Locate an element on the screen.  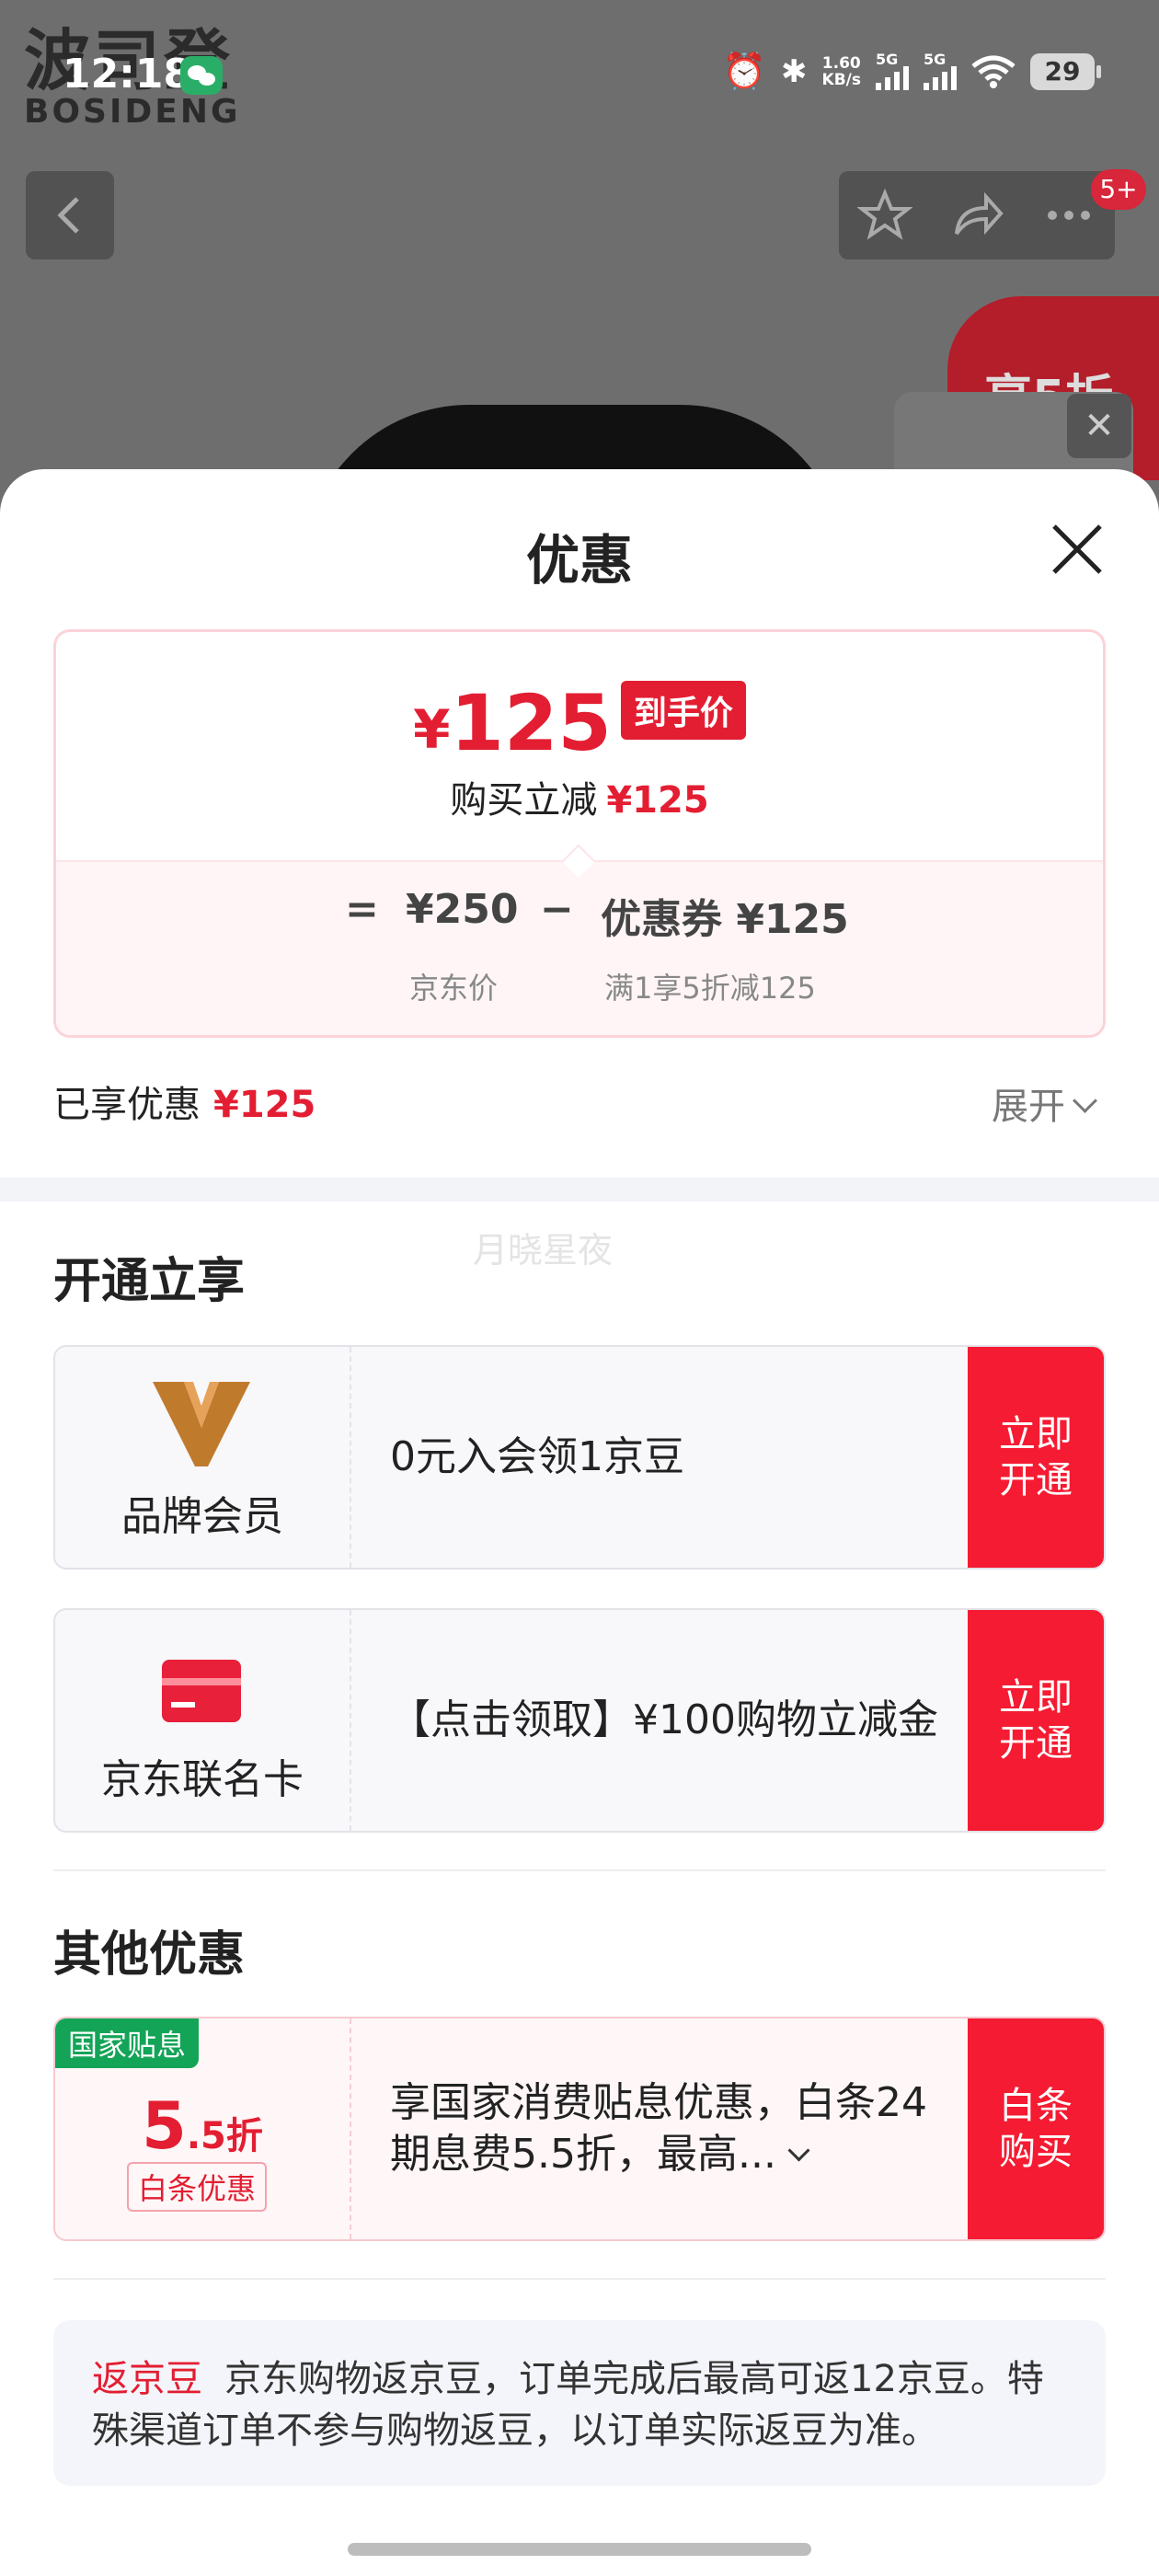
apply-card-button: 立即开通 is located at coordinates (1036, 1720).